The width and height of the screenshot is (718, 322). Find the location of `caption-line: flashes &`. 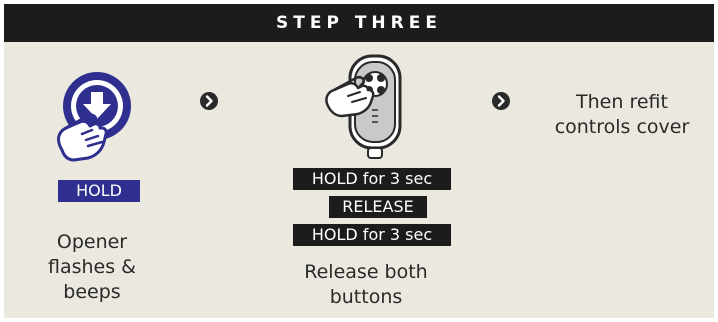

caption-line: flashes & is located at coordinates (92, 267).